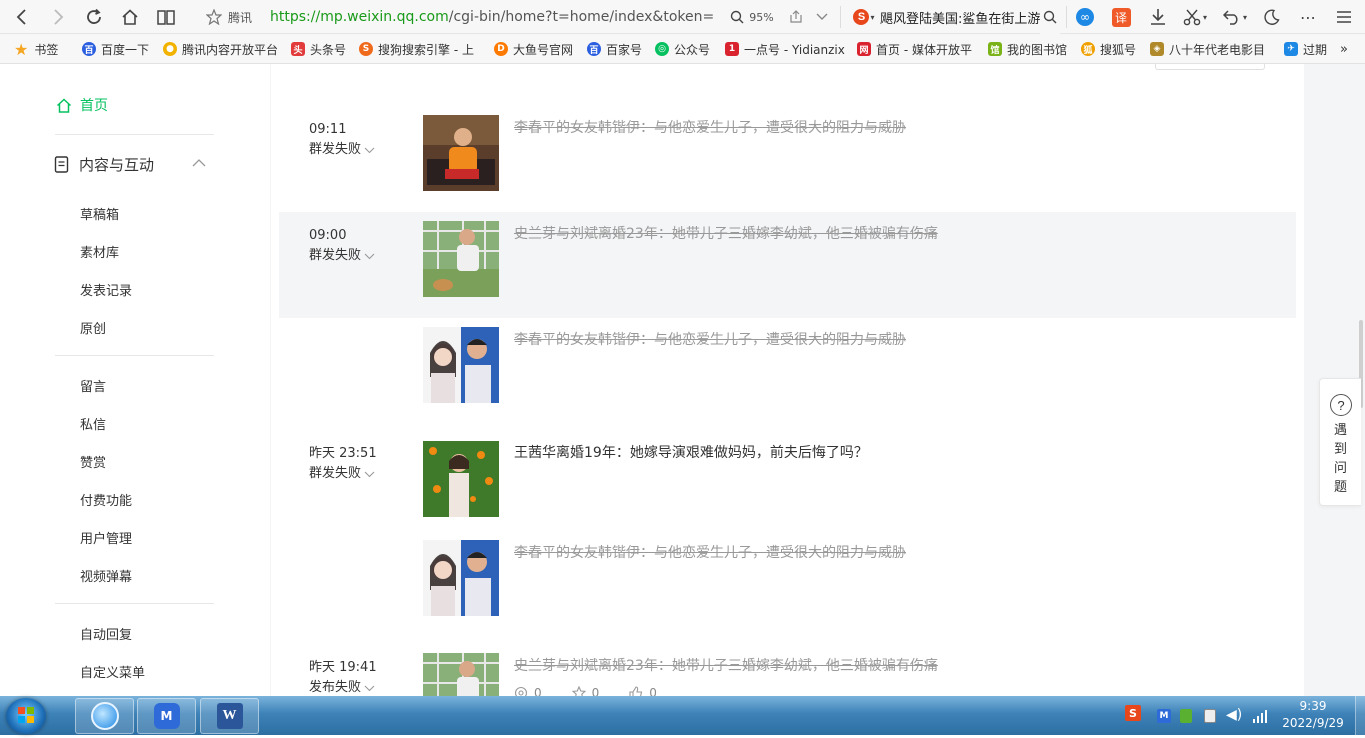 The height and width of the screenshot is (738, 1365). What do you see at coordinates (752, 17) in the screenshot?
I see `zoom-control: 95%` at bounding box center [752, 17].